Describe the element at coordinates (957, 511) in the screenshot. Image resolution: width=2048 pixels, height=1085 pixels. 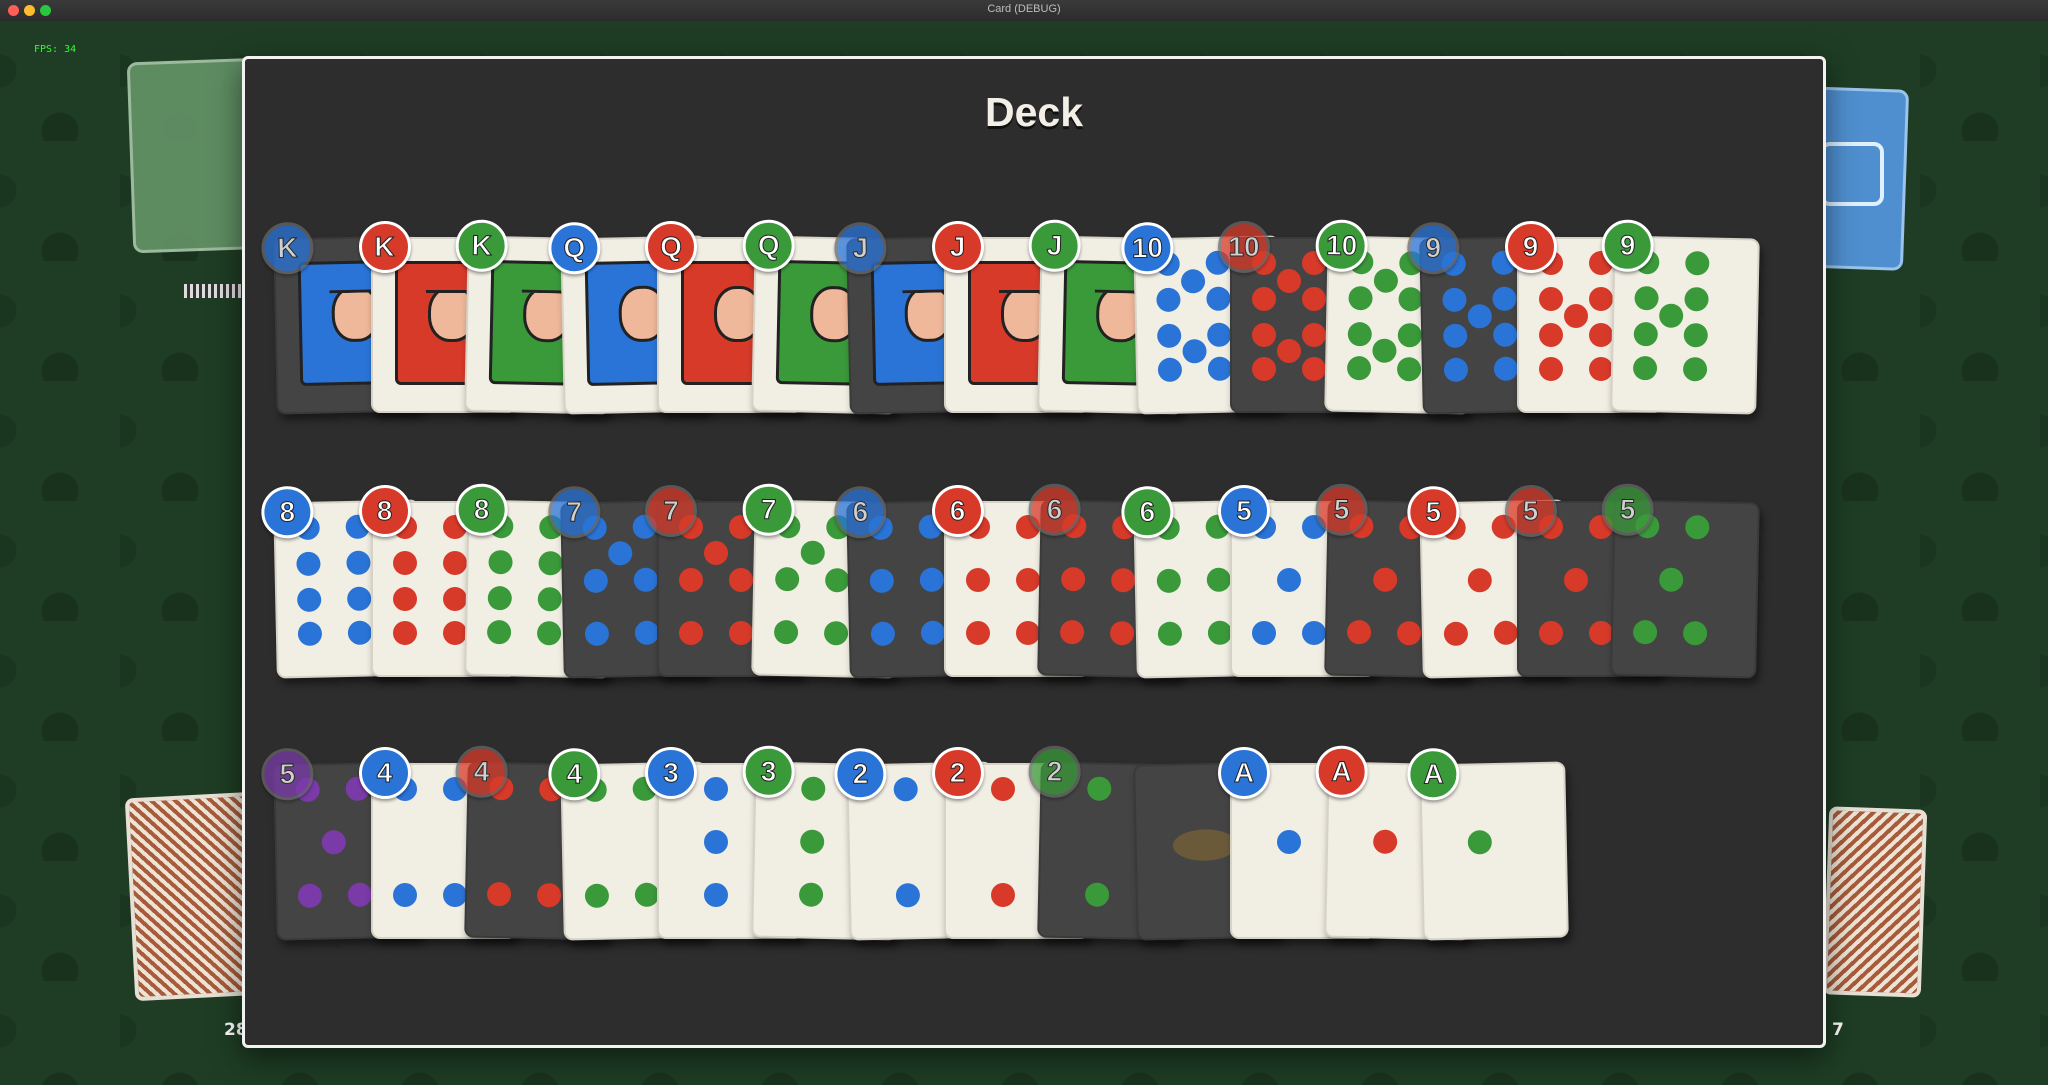
I see `rank-badge: 6` at that location.